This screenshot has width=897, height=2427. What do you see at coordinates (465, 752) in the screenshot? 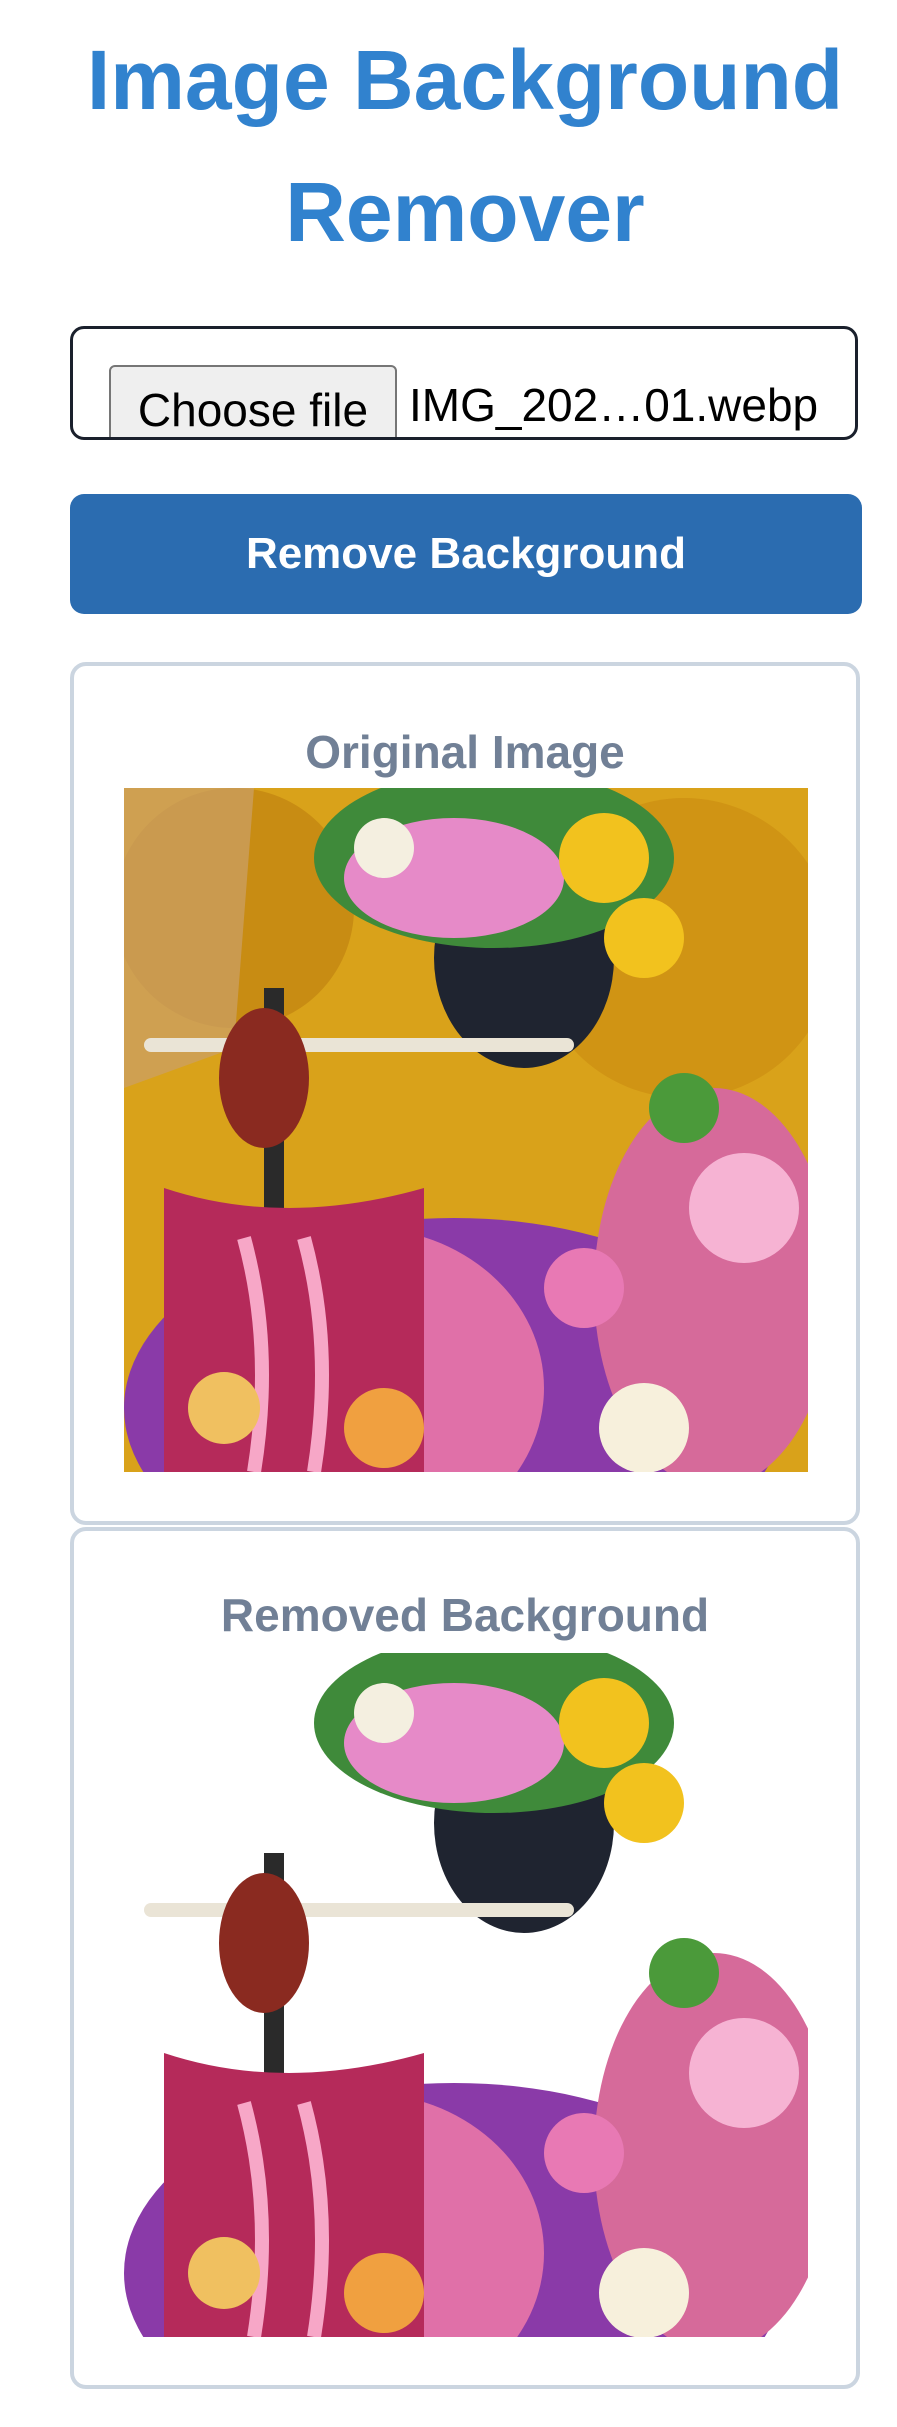
I see `original-image-heading: Original Image` at bounding box center [465, 752].